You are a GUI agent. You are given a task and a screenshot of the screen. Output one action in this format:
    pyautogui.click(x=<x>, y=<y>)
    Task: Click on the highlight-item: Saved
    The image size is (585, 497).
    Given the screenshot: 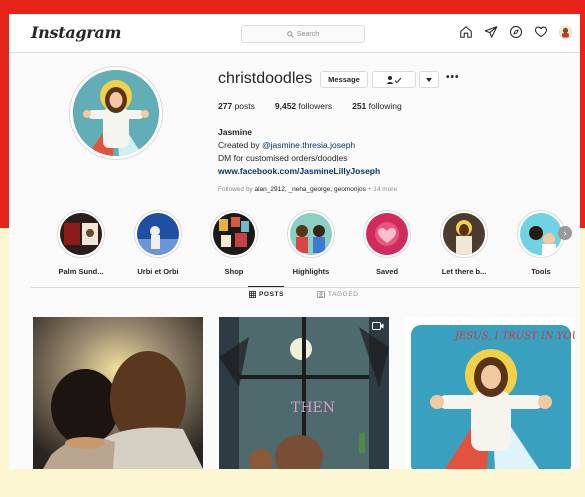 What is the action you would take?
    pyautogui.click(x=387, y=243)
    